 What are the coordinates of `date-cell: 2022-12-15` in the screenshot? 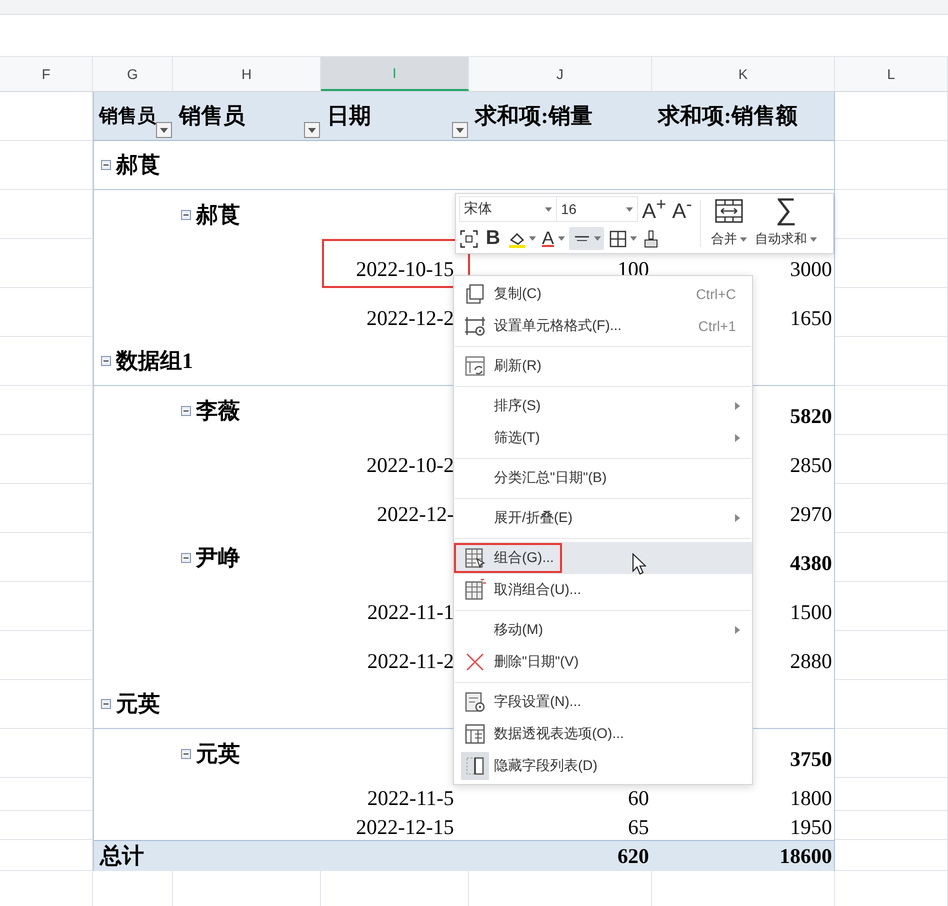 It's located at (405, 827).